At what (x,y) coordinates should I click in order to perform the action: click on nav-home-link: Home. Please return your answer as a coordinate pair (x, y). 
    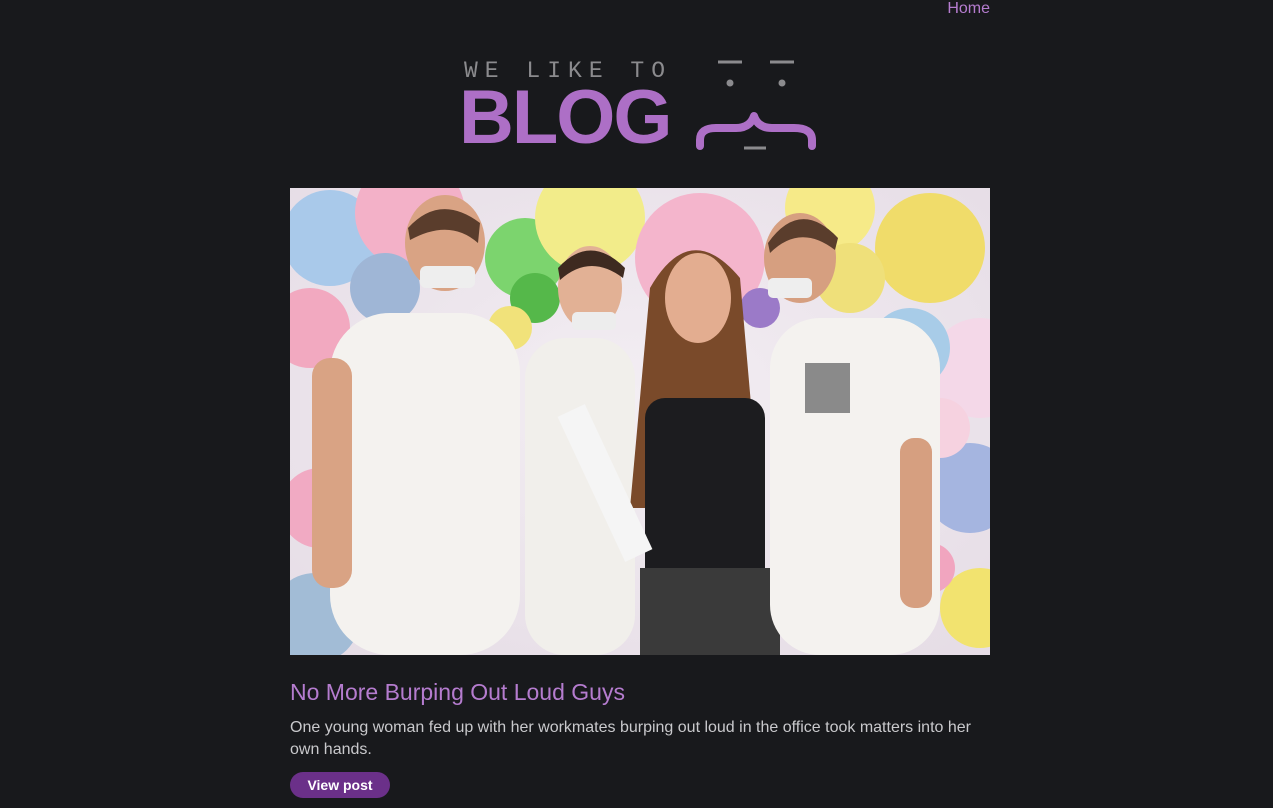
    Looking at the image, I should click on (968, 8).